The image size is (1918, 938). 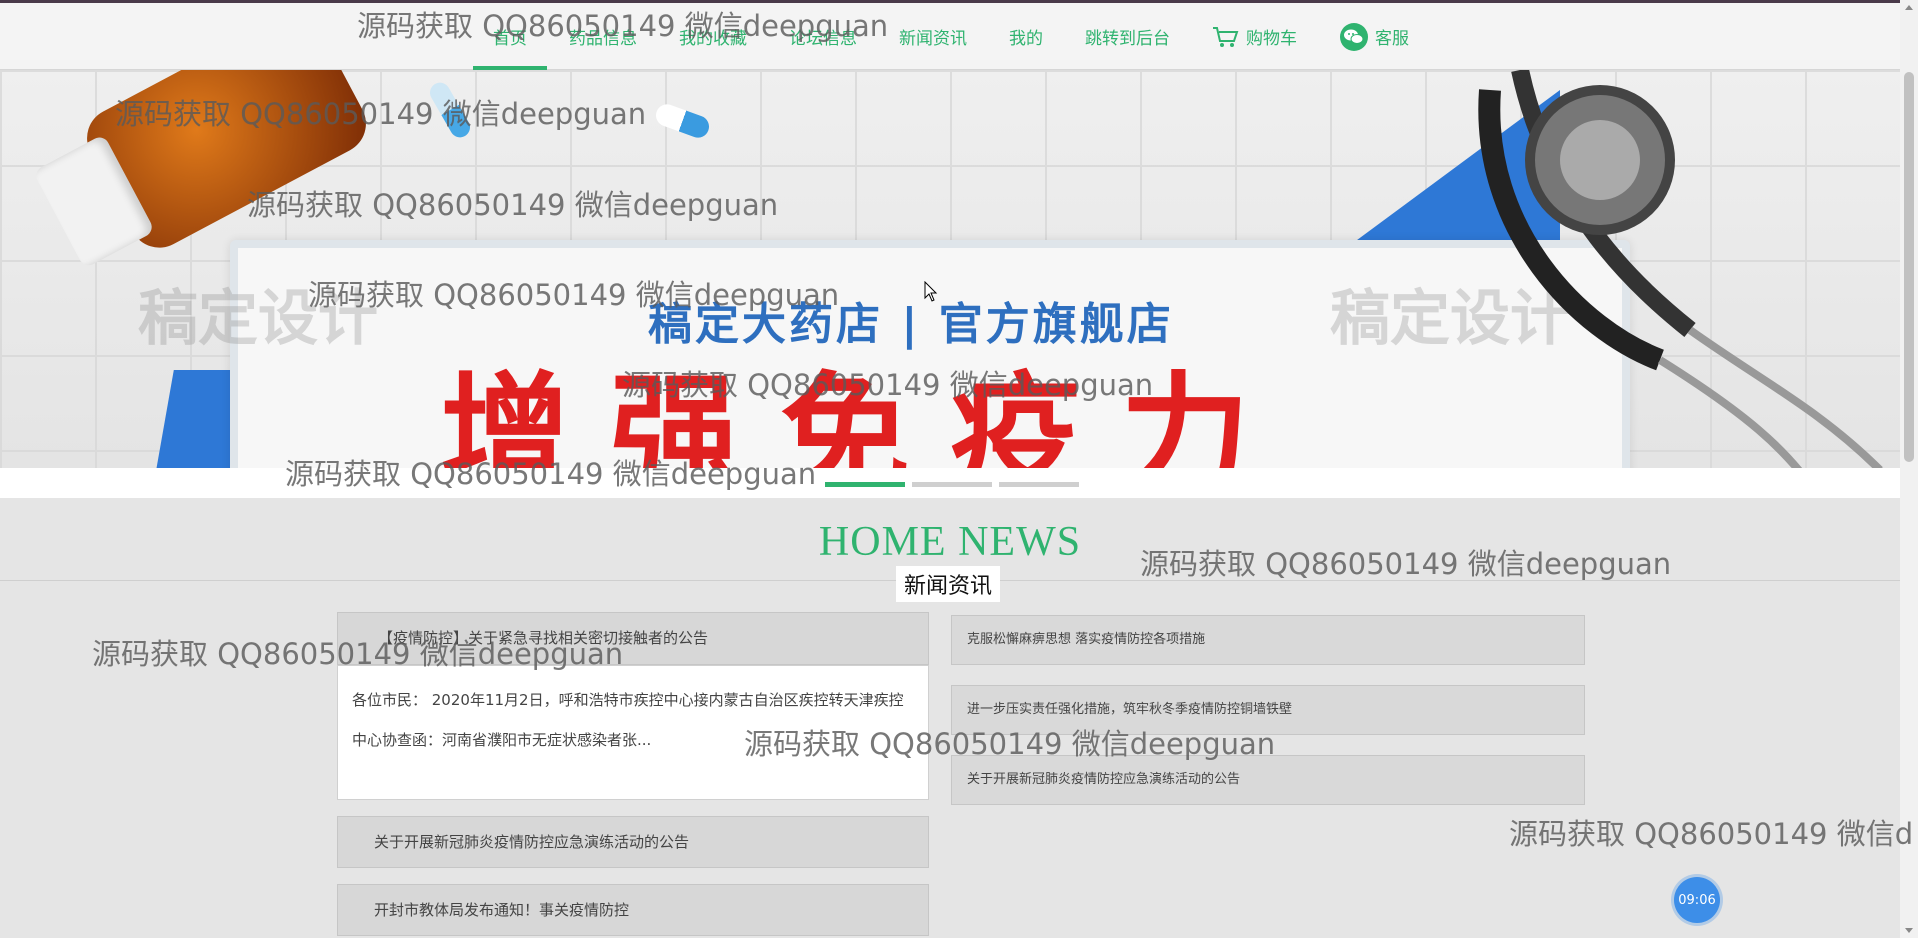 I want to click on nav-favorites: 我的收藏, so click(x=713, y=36).